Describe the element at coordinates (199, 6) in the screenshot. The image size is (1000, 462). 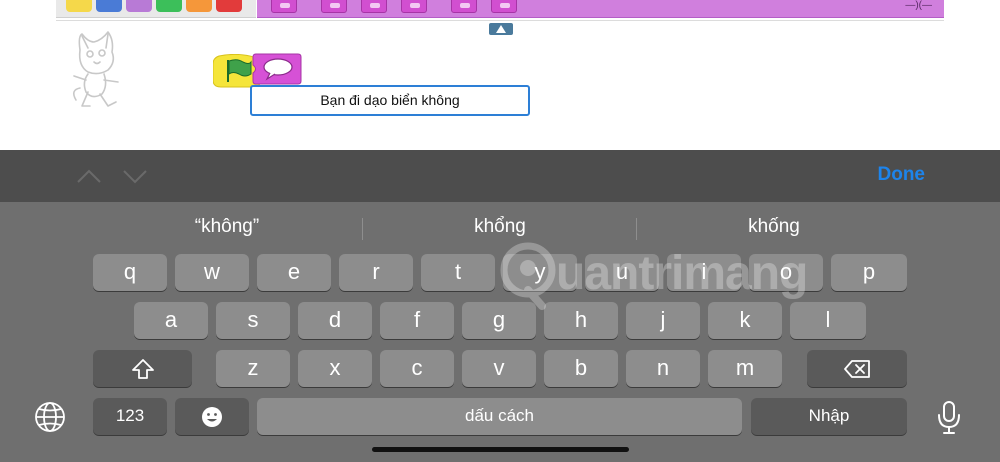
I see `category-orange-button` at that location.